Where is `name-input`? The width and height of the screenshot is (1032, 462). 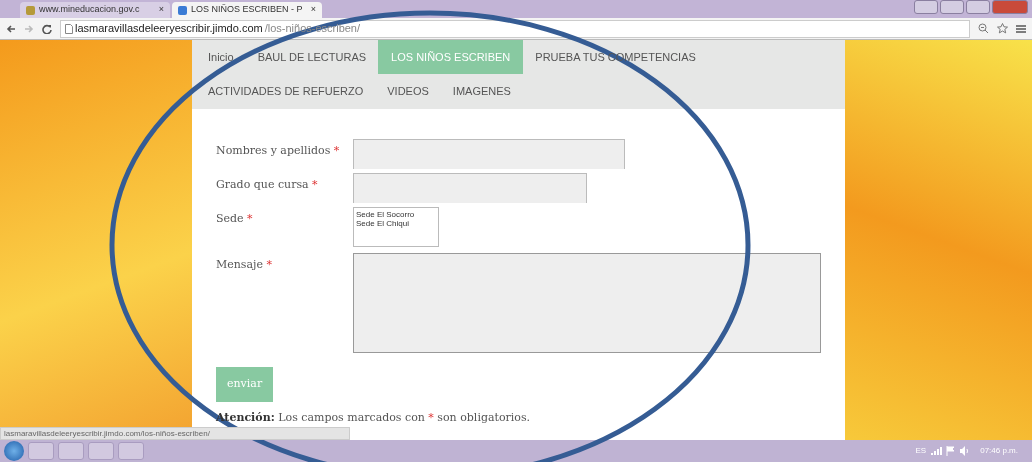 name-input is located at coordinates (489, 154).